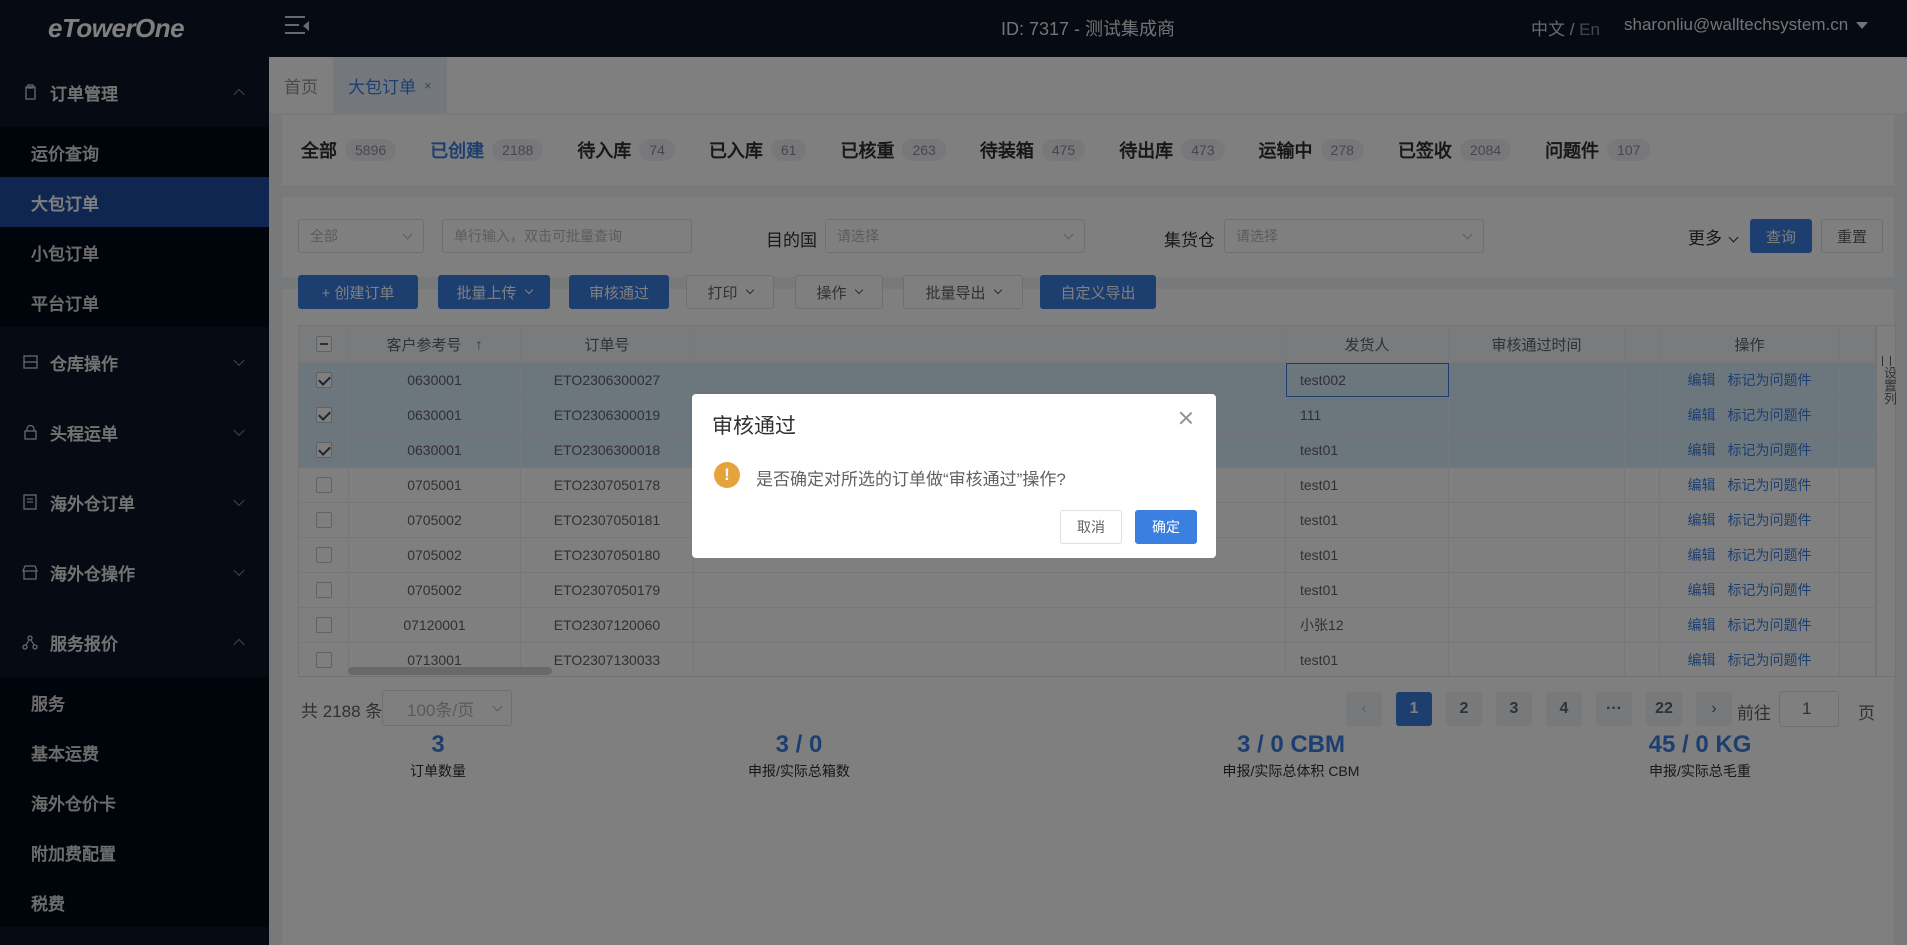  I want to click on confirm-button: 确定, so click(1166, 527).